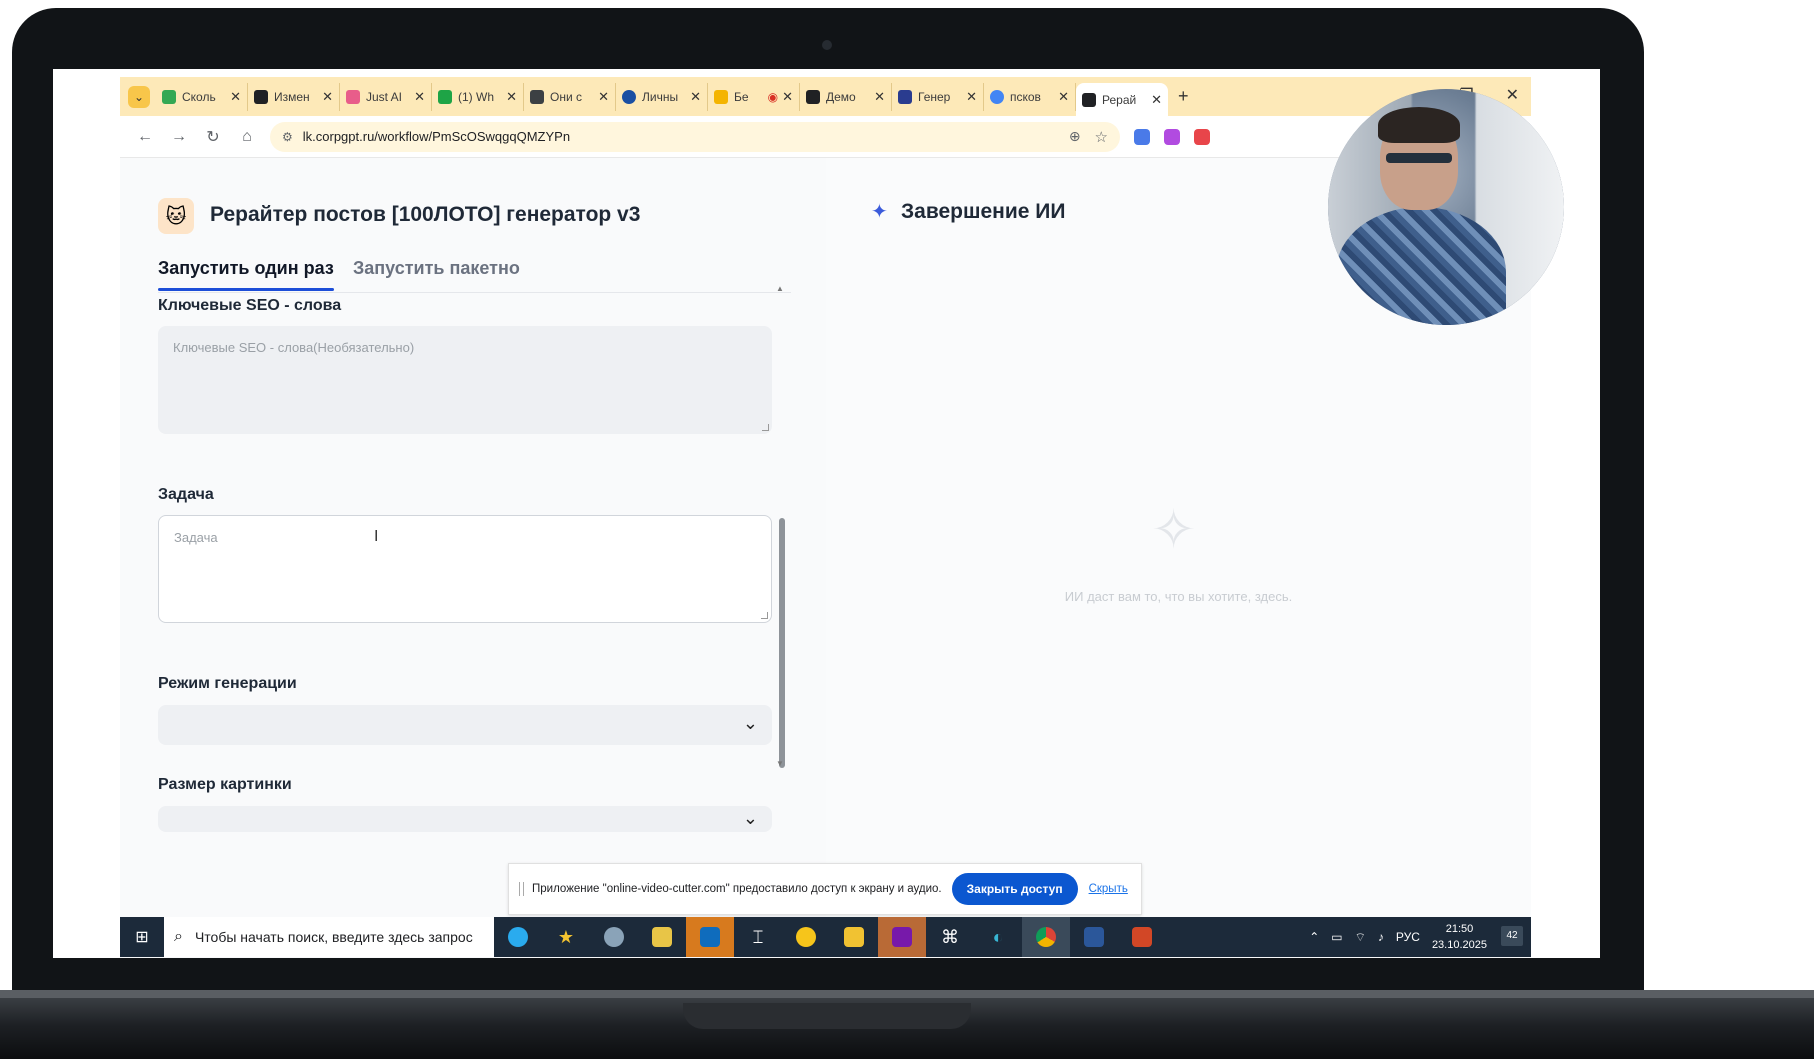 This screenshot has height=1059, width=1814. I want to click on terminal-app-icon: ⌶, so click(758, 937).